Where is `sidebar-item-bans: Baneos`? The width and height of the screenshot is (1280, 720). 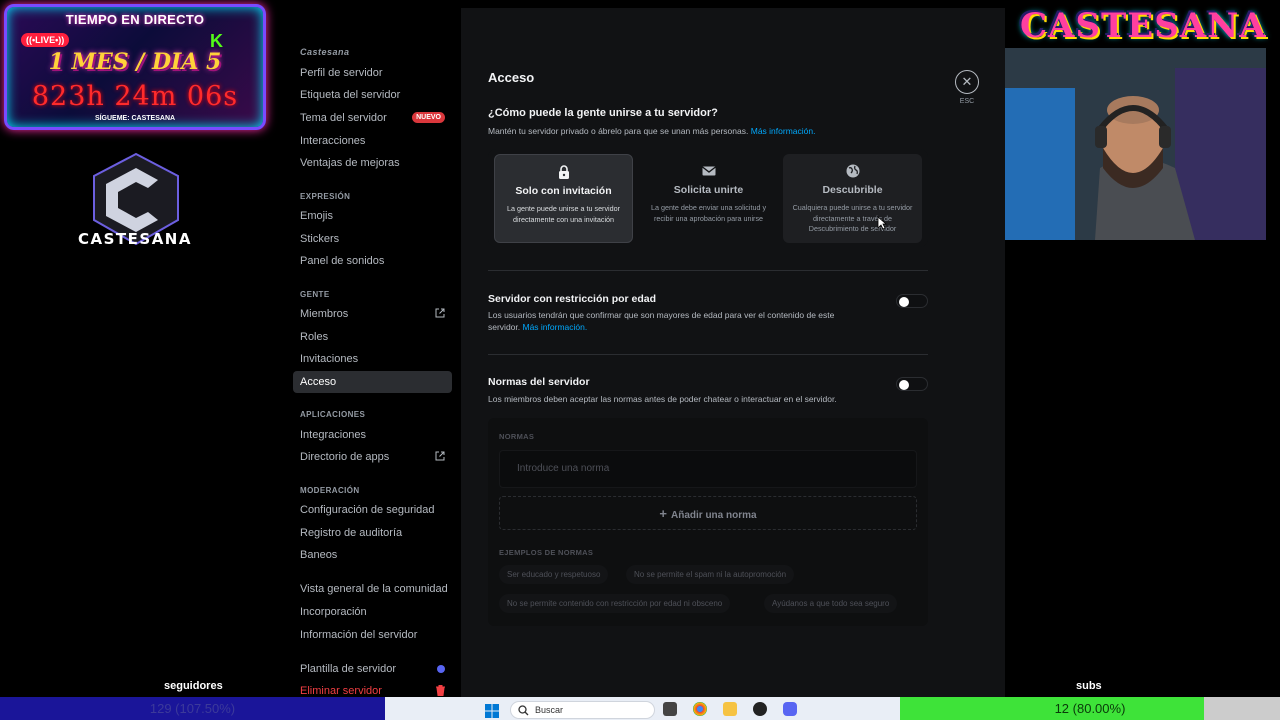 sidebar-item-bans: Baneos is located at coordinates (372, 555).